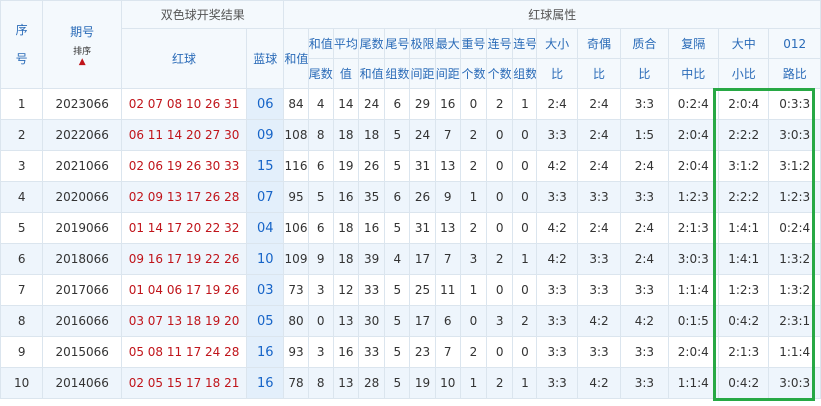  Describe the element at coordinates (22, 259) in the screenshot. I see `row-seq-cell: 6` at that location.